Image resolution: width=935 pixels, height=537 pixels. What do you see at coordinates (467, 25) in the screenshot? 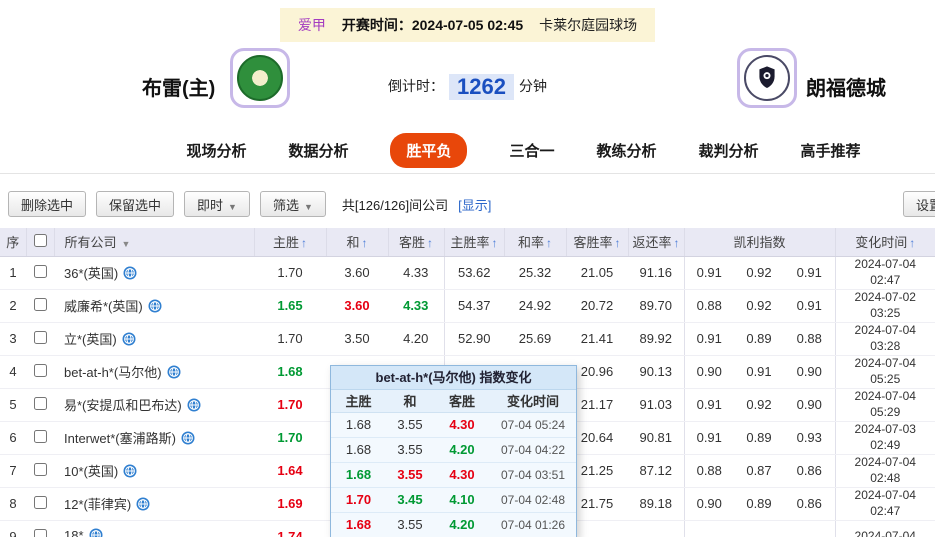
I see `match-info-bar: 爱甲 开赛时间：2024-07-05 02:45 卡莱尔庭园球场` at bounding box center [467, 25].